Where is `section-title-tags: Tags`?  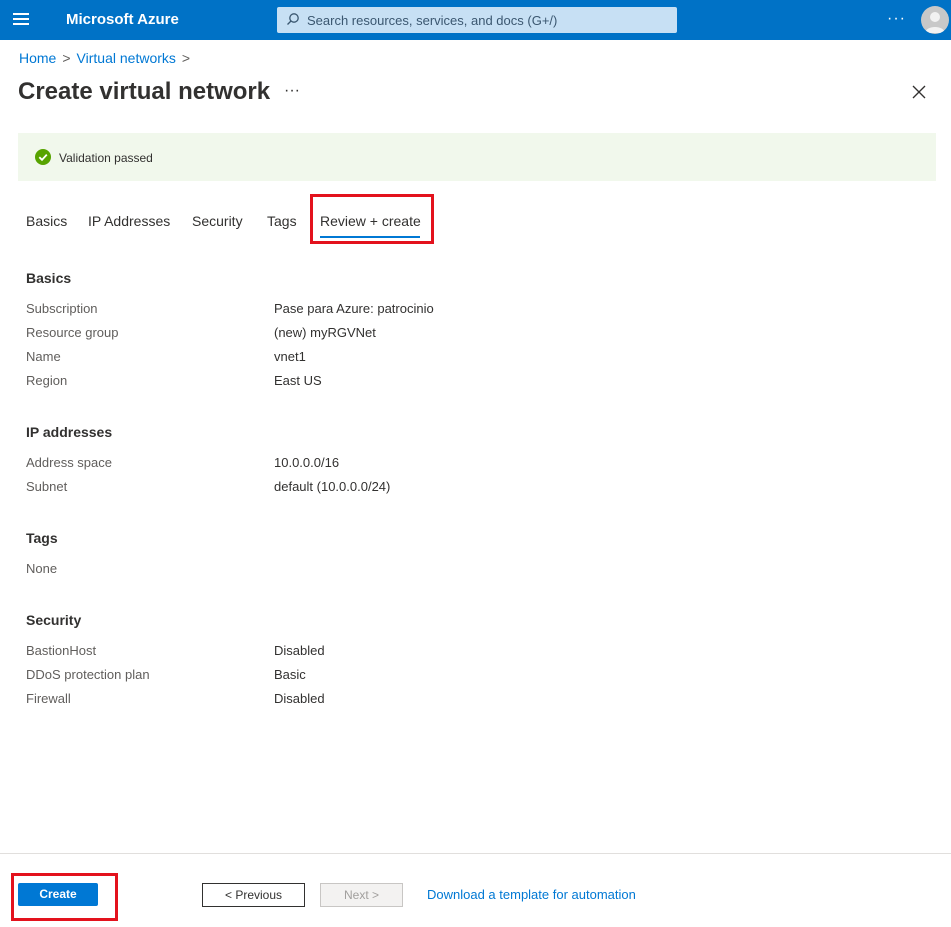 section-title-tags: Tags is located at coordinates (42, 538).